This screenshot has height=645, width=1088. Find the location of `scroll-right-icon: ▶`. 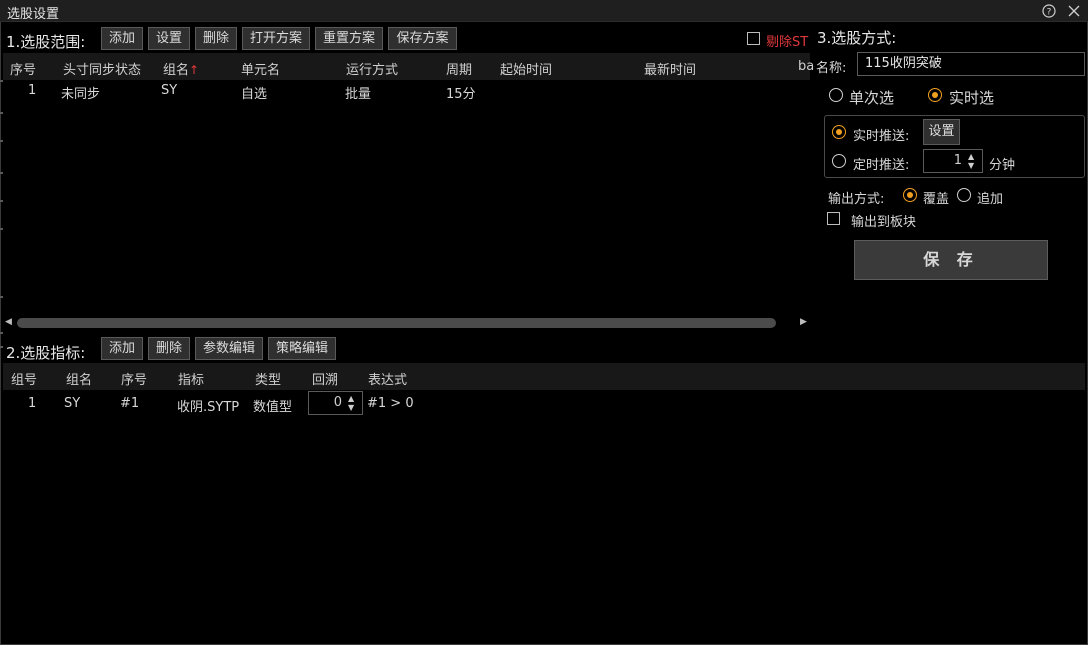

scroll-right-icon: ▶ is located at coordinates (803, 322).